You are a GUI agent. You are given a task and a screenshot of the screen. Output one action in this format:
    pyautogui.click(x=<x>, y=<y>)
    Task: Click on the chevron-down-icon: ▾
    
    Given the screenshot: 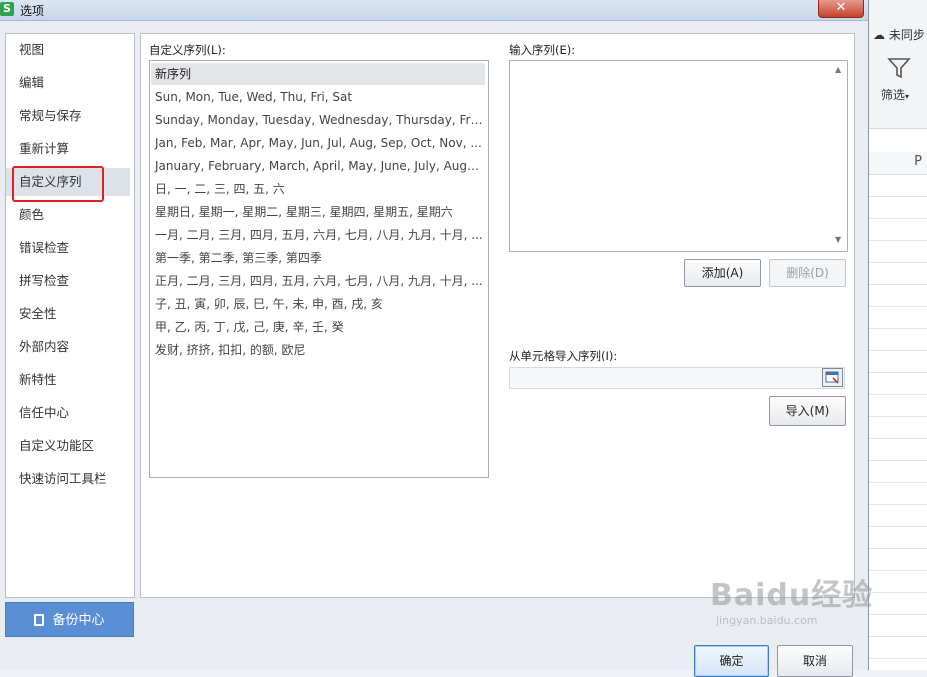 What is the action you would take?
    pyautogui.click(x=907, y=96)
    